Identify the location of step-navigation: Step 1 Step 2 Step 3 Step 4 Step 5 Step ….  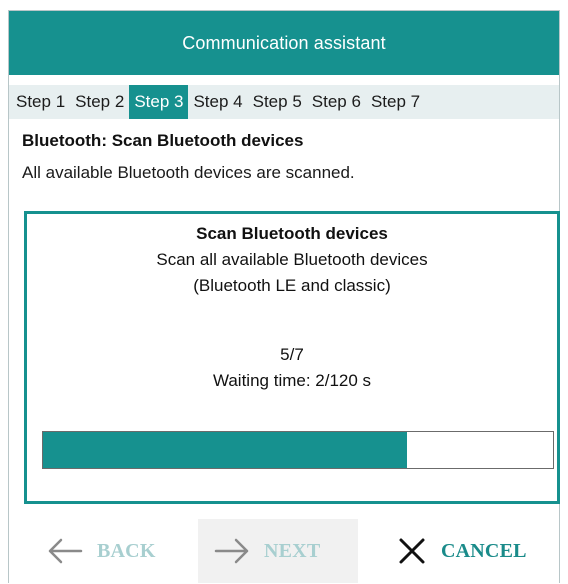
(284, 102).